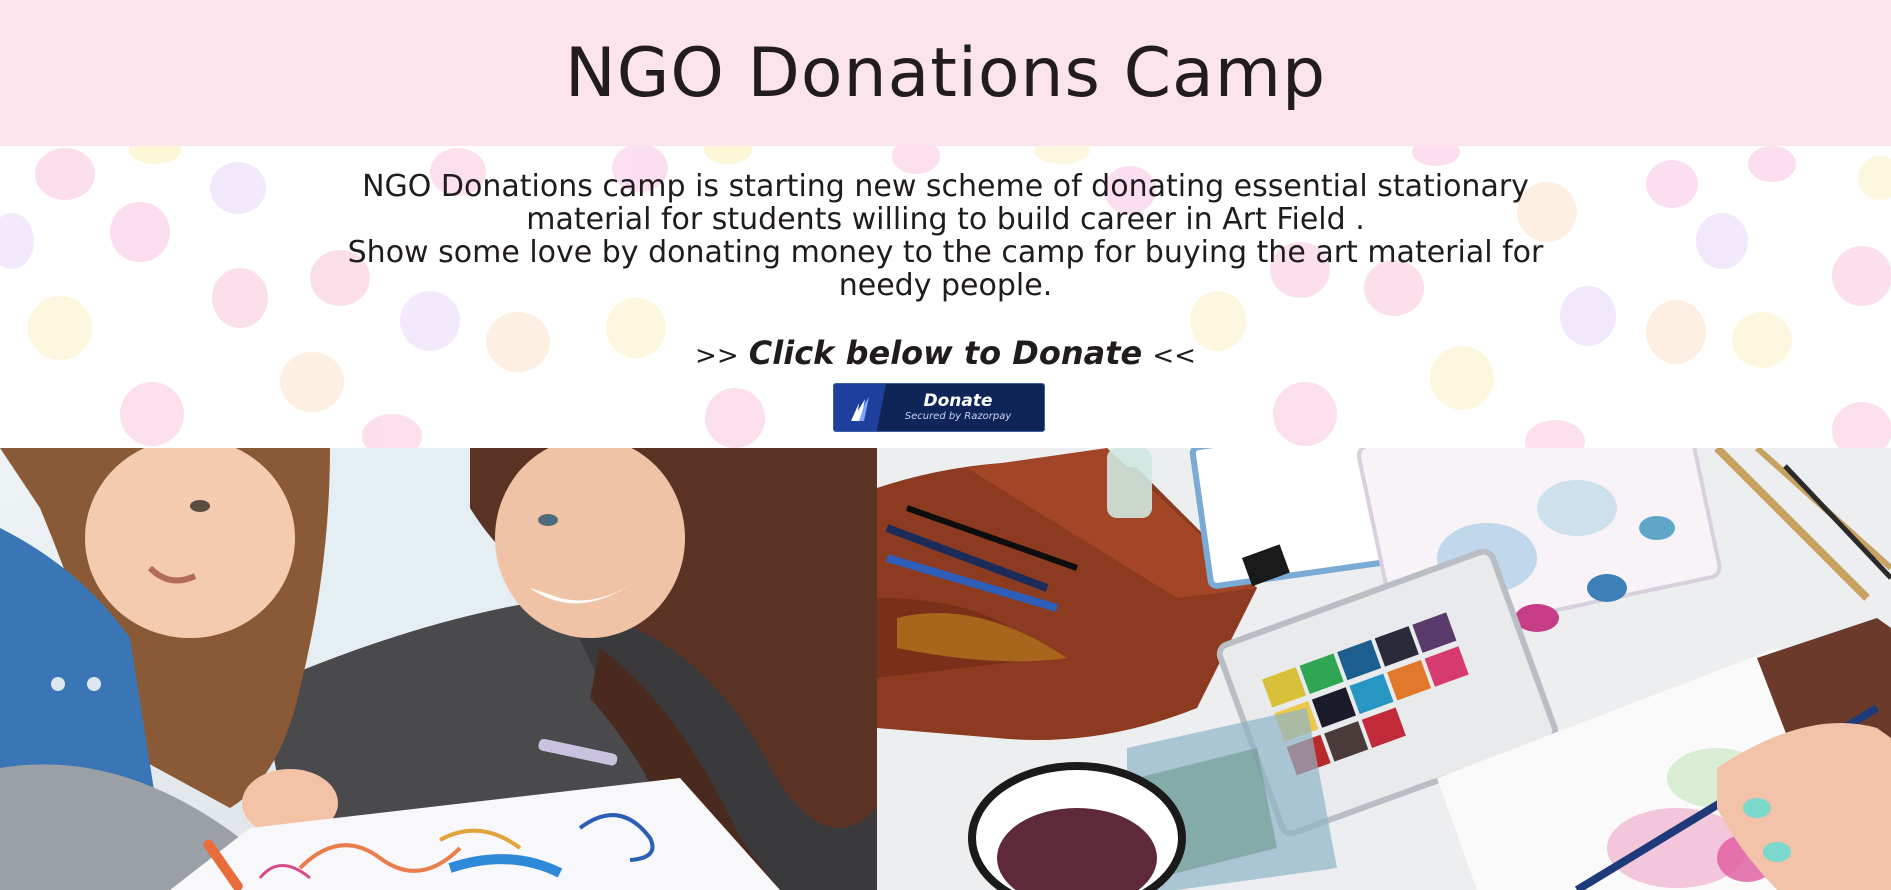 This screenshot has width=1891, height=890. I want to click on donate-button-label: Donate, so click(958, 401).